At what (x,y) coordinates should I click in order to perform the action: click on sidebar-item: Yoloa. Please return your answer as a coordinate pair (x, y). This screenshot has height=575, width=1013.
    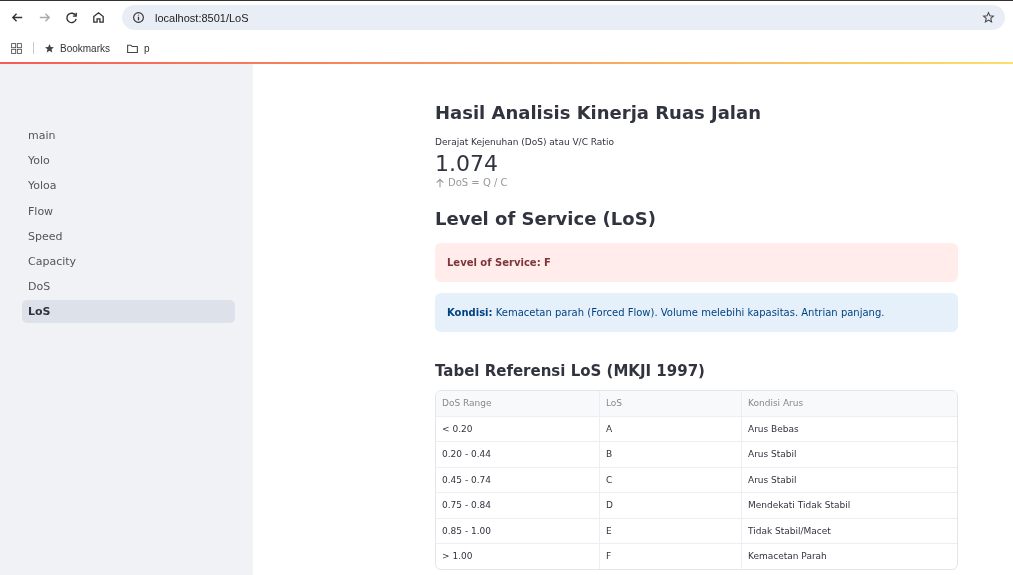
    Looking at the image, I should click on (128, 186).